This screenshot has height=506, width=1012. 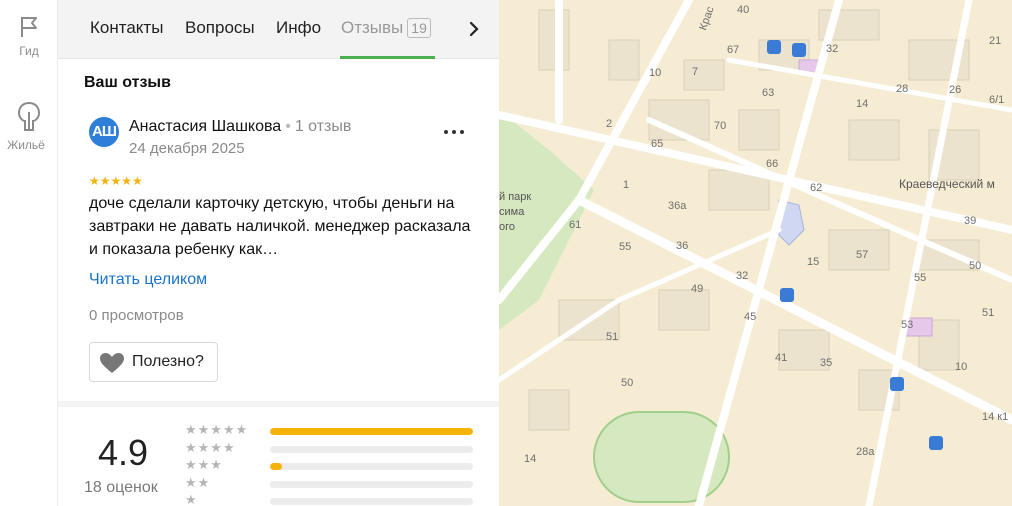 What do you see at coordinates (677, 206) in the screenshot?
I see `house-number: 36а` at bounding box center [677, 206].